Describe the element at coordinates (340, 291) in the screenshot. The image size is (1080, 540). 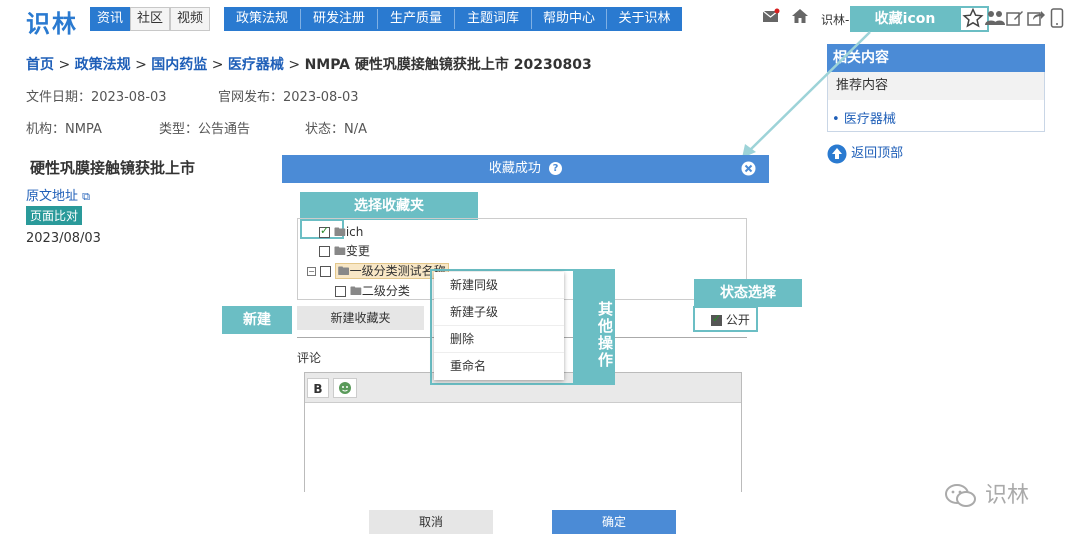
I see `checkbox-level2` at that location.